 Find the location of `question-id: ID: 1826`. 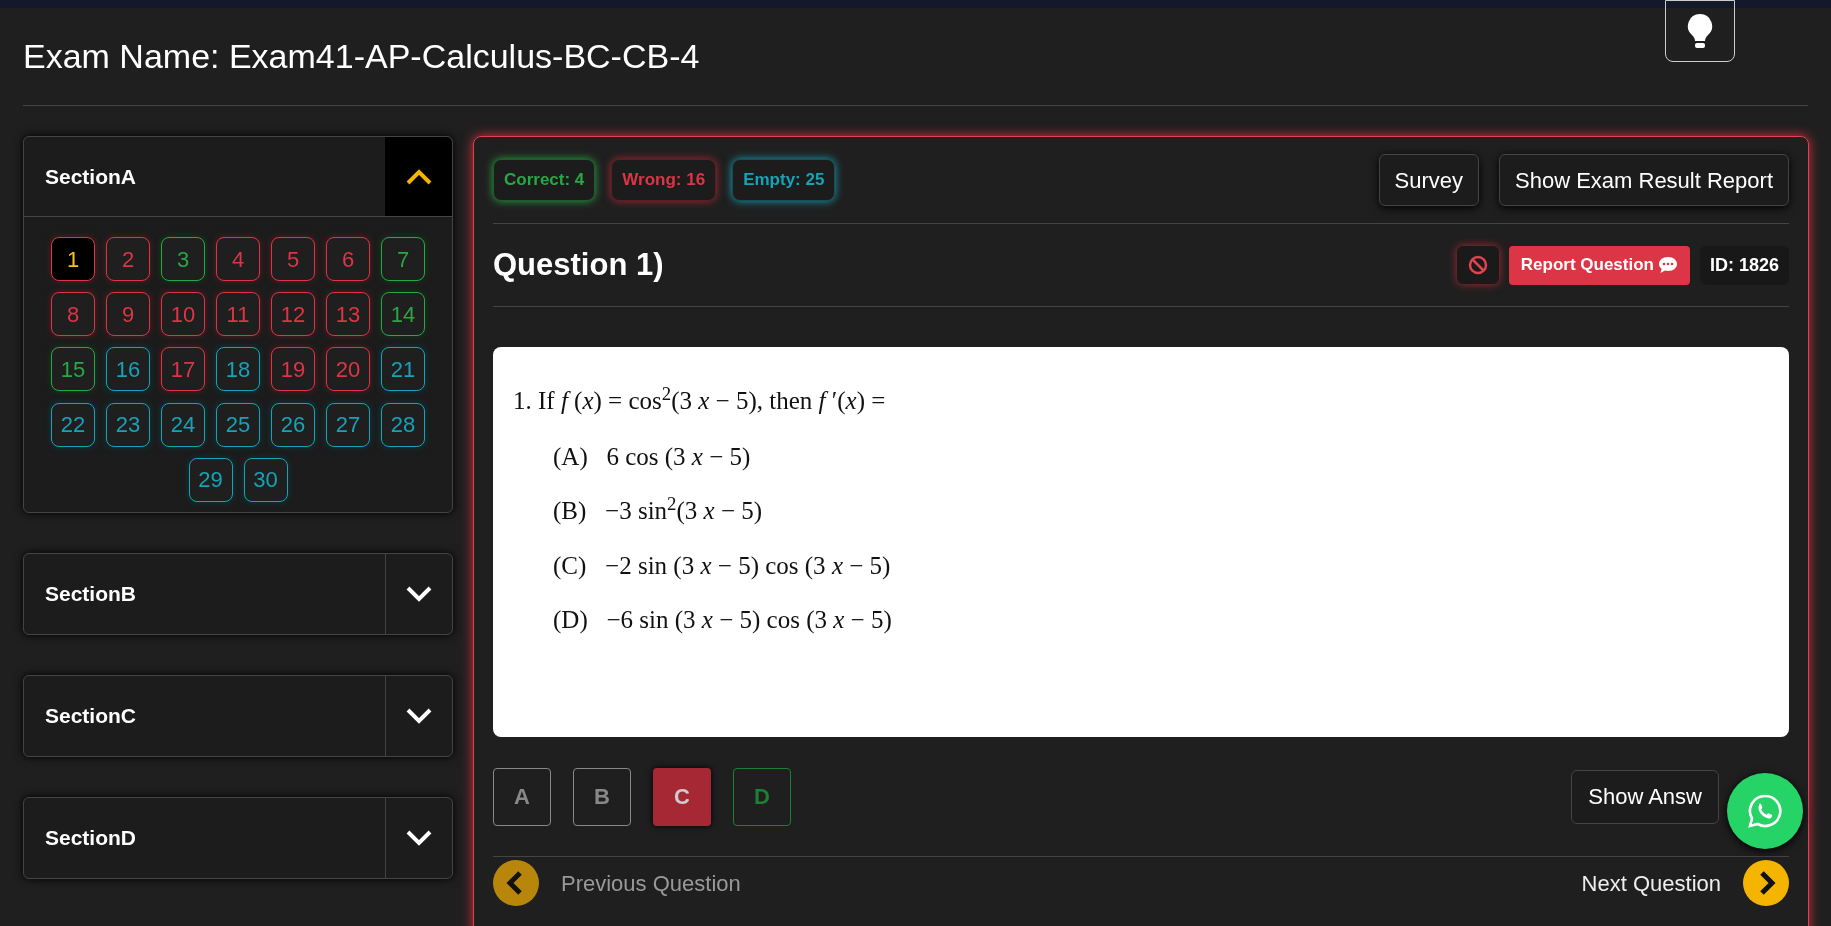

question-id: ID: 1826 is located at coordinates (1744, 265).